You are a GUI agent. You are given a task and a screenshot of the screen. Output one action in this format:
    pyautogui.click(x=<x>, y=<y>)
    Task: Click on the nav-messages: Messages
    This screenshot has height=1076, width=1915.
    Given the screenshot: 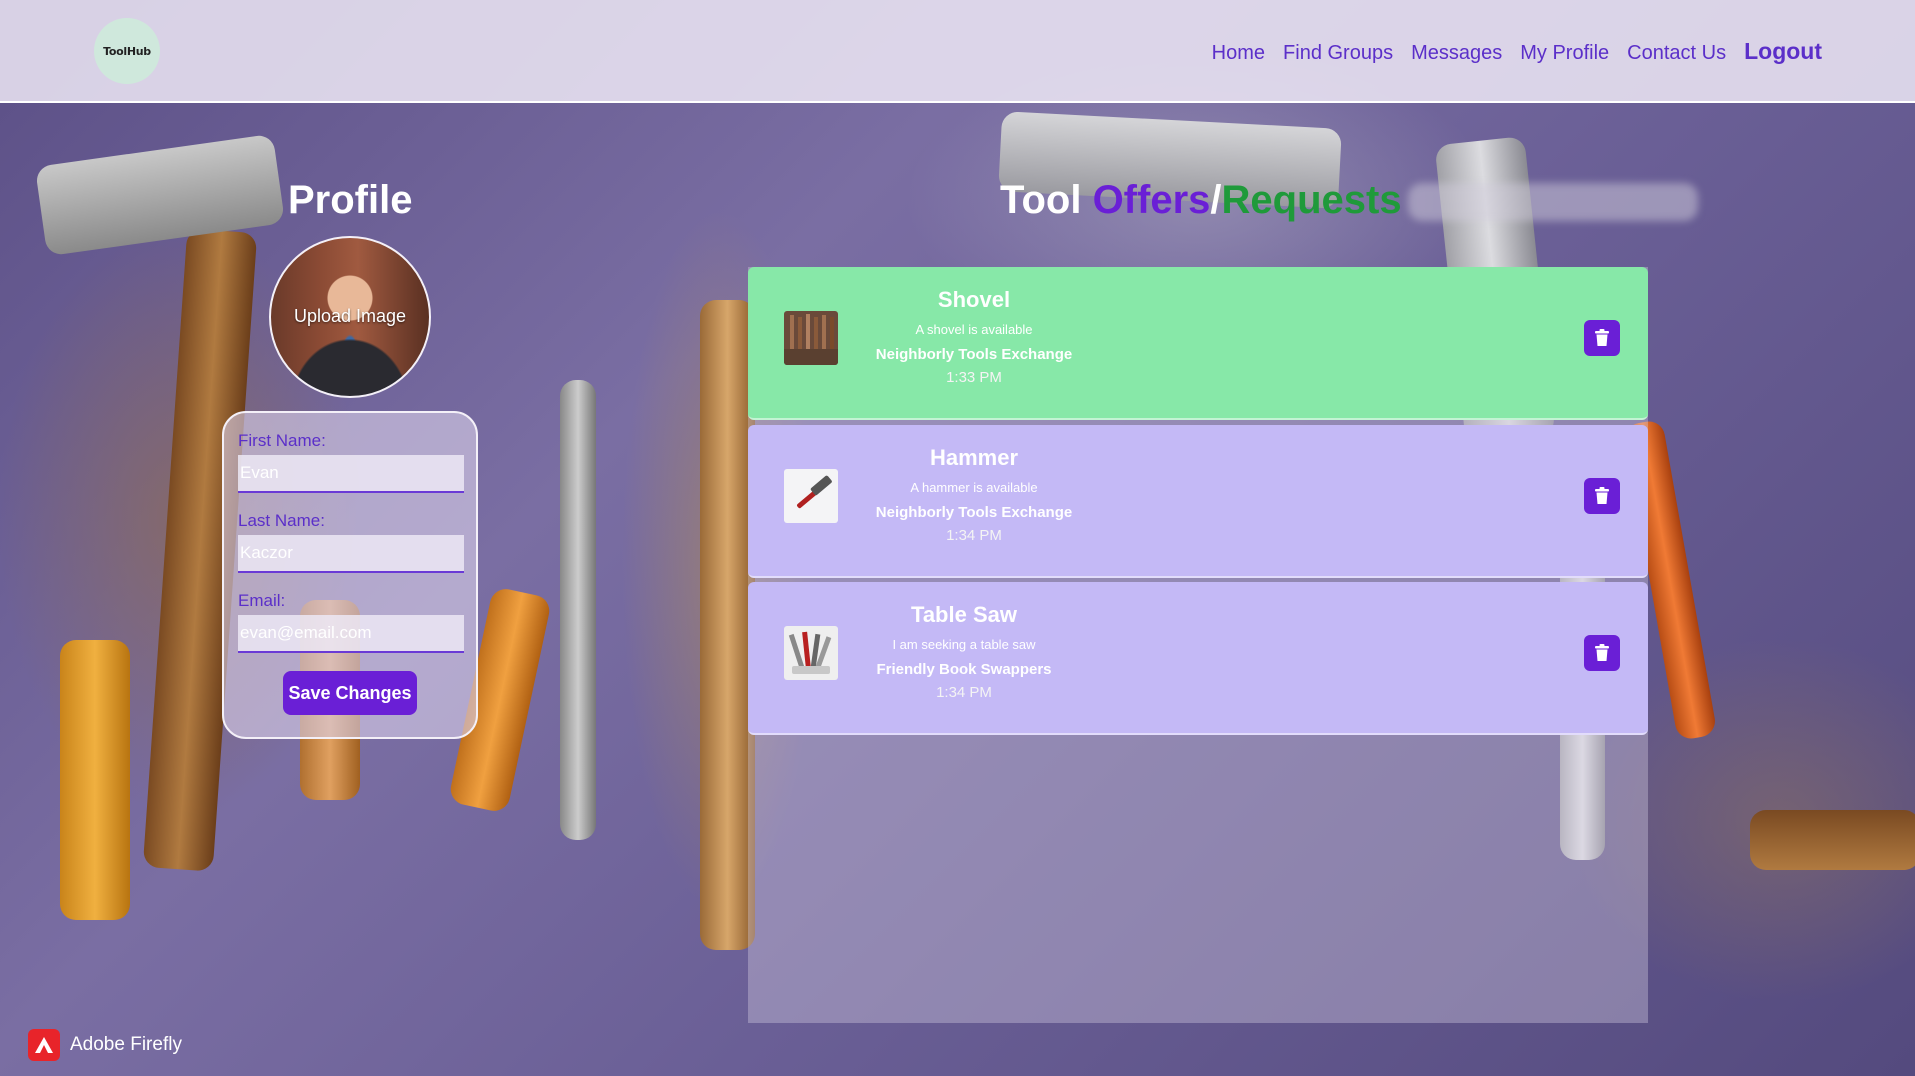 What is the action you would take?
    pyautogui.click(x=1456, y=53)
    